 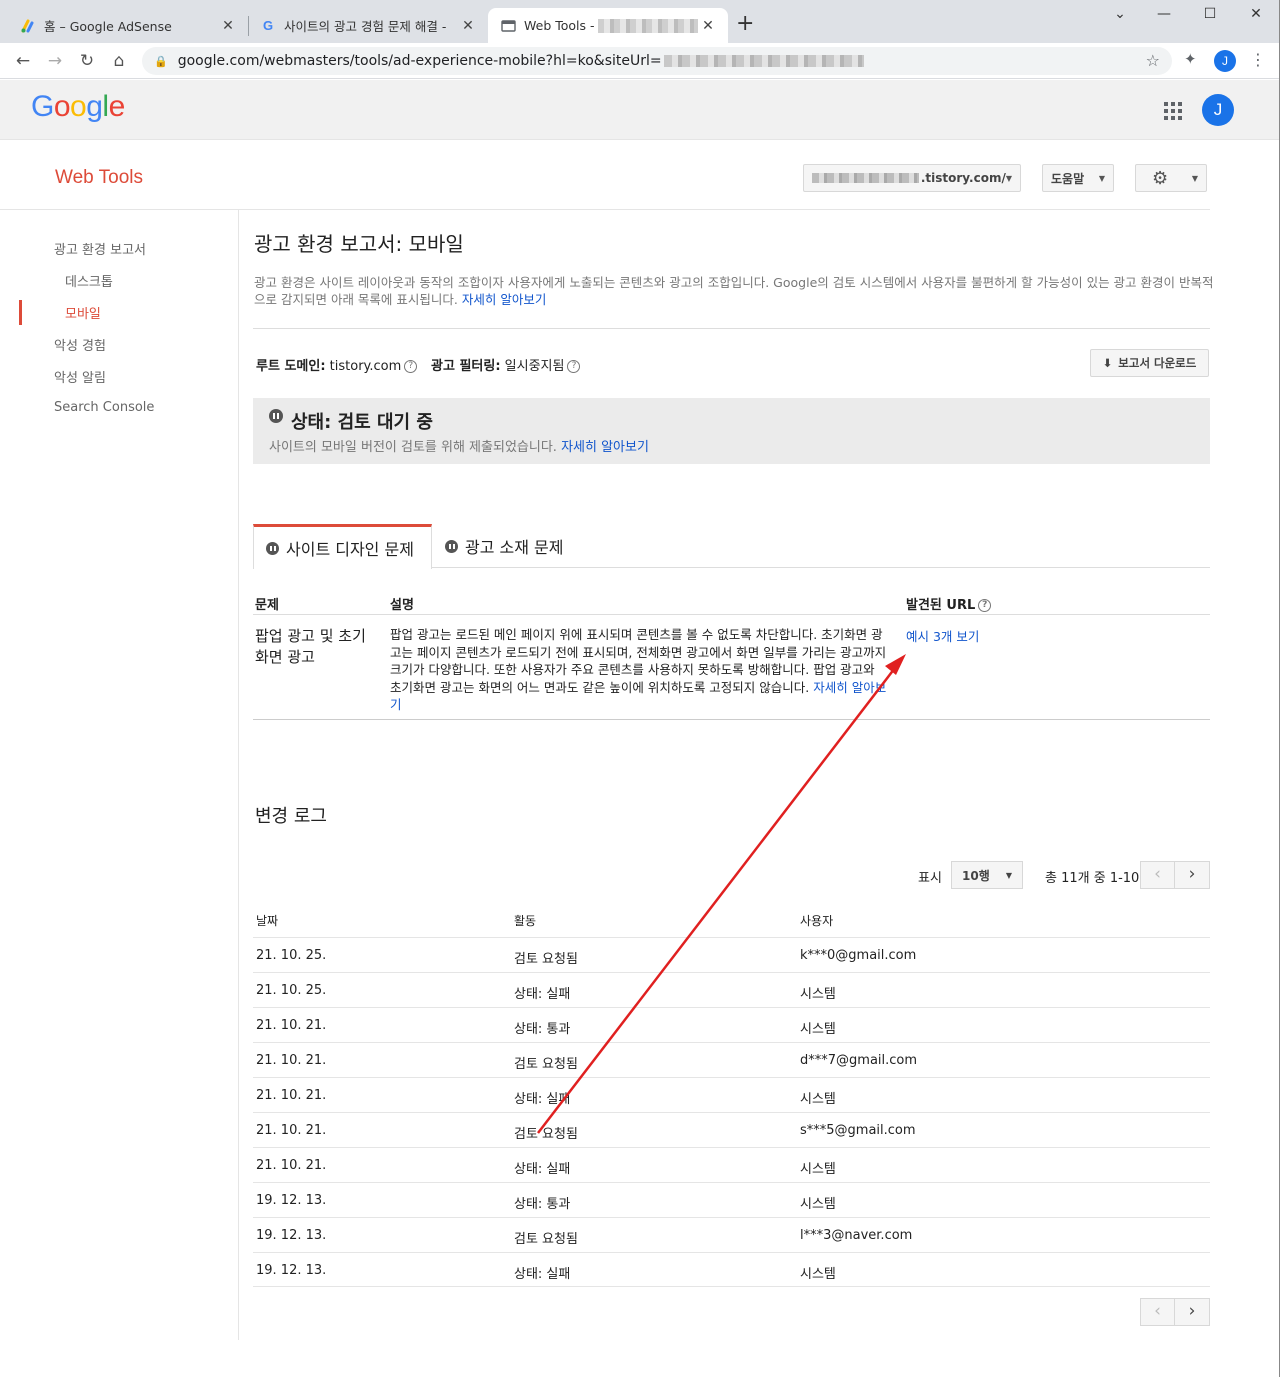 What do you see at coordinates (731, 1234) in the screenshot?
I see `table-row: 19. 12. 13. 검토 요청됨 l***3@naver.com` at bounding box center [731, 1234].